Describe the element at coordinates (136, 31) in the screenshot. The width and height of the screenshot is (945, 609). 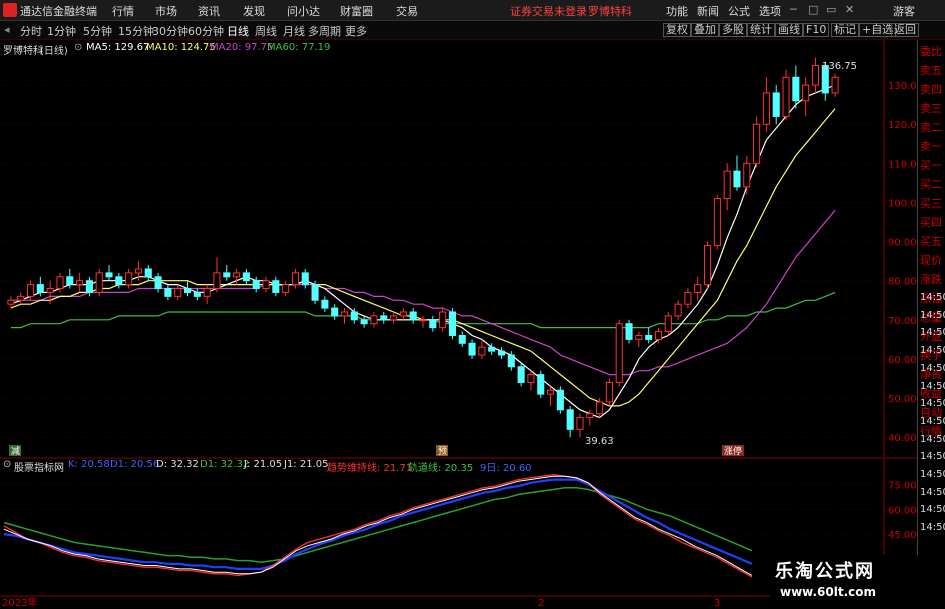
I see `tab-15min: 15分钟` at that location.